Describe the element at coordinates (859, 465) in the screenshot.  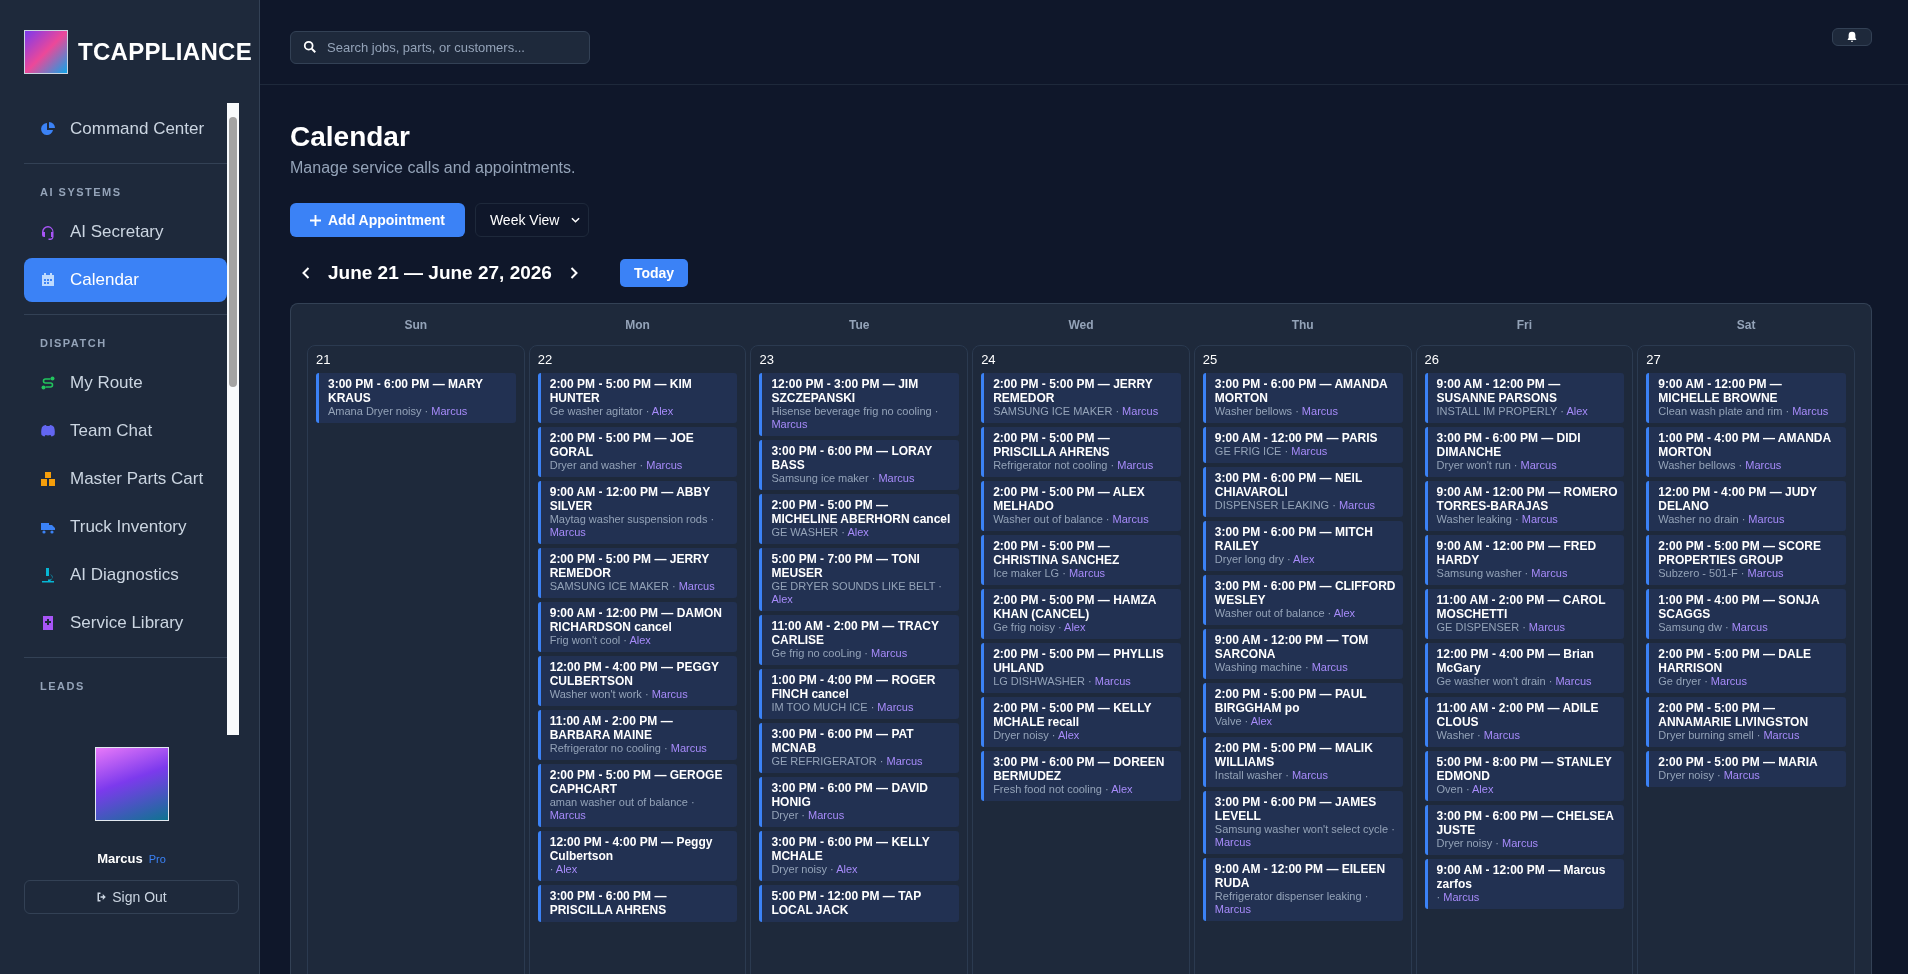
I see `appointment-card: 3:00 PM - 6:00 PM — LORAY BASS Samsung ice maker · Marcus` at that location.